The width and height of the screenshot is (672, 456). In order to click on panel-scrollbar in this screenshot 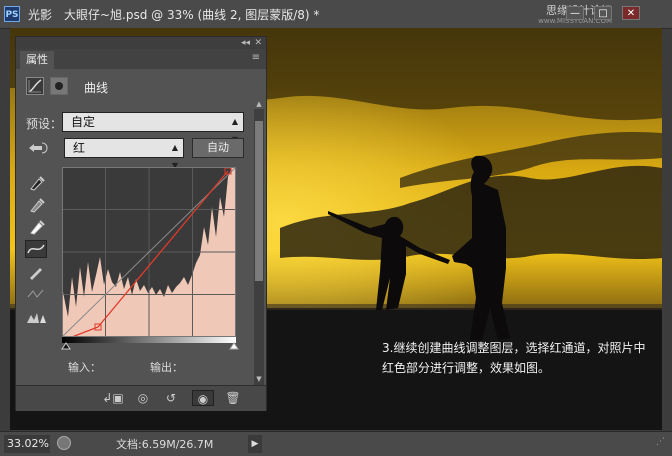, I will do `click(259, 248)`.